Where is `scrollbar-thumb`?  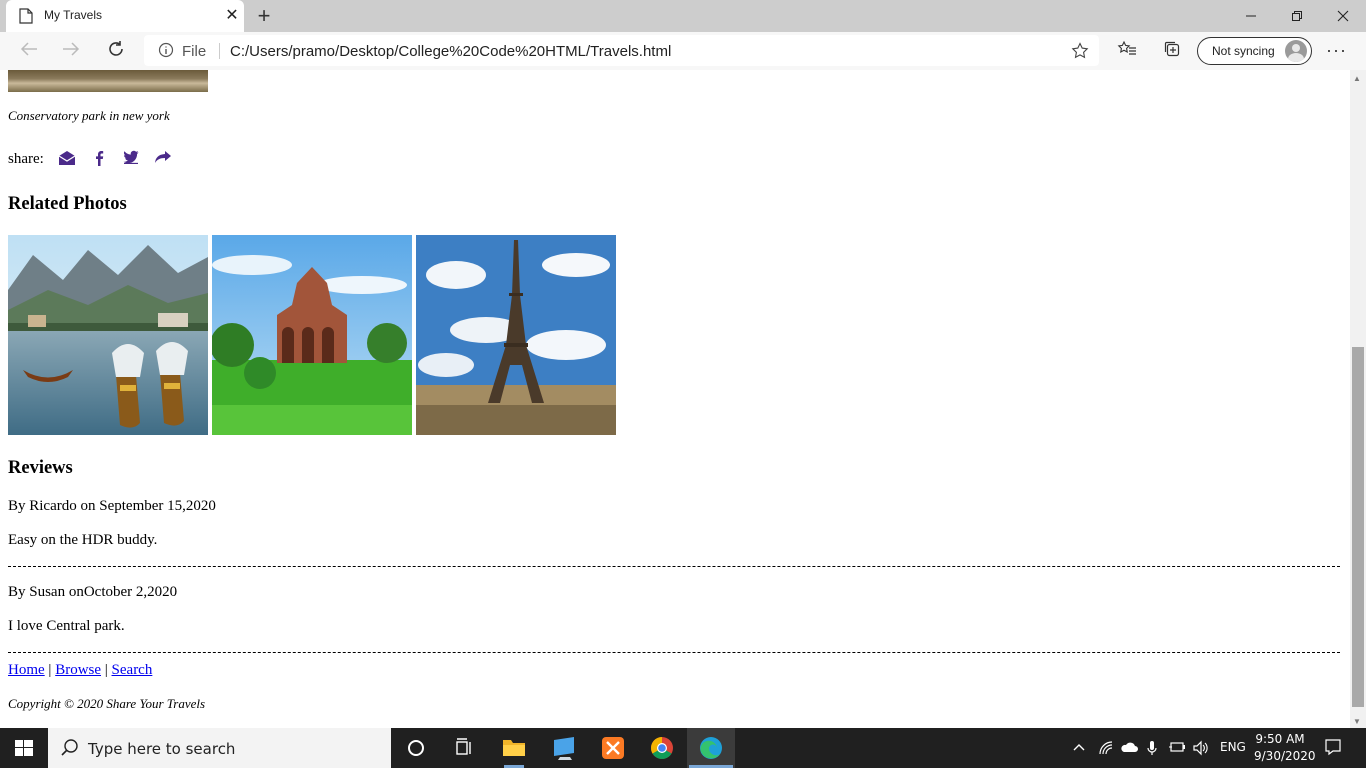 scrollbar-thumb is located at coordinates (1358, 527).